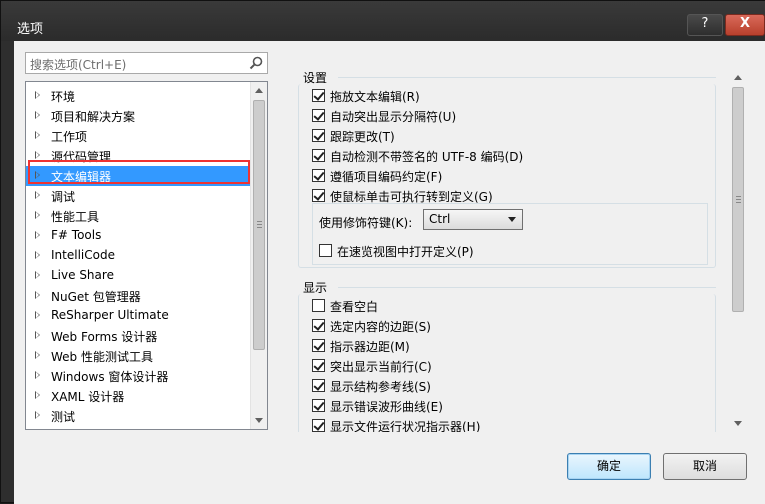  I want to click on title-bar: 选项 ? X, so click(383, 21).